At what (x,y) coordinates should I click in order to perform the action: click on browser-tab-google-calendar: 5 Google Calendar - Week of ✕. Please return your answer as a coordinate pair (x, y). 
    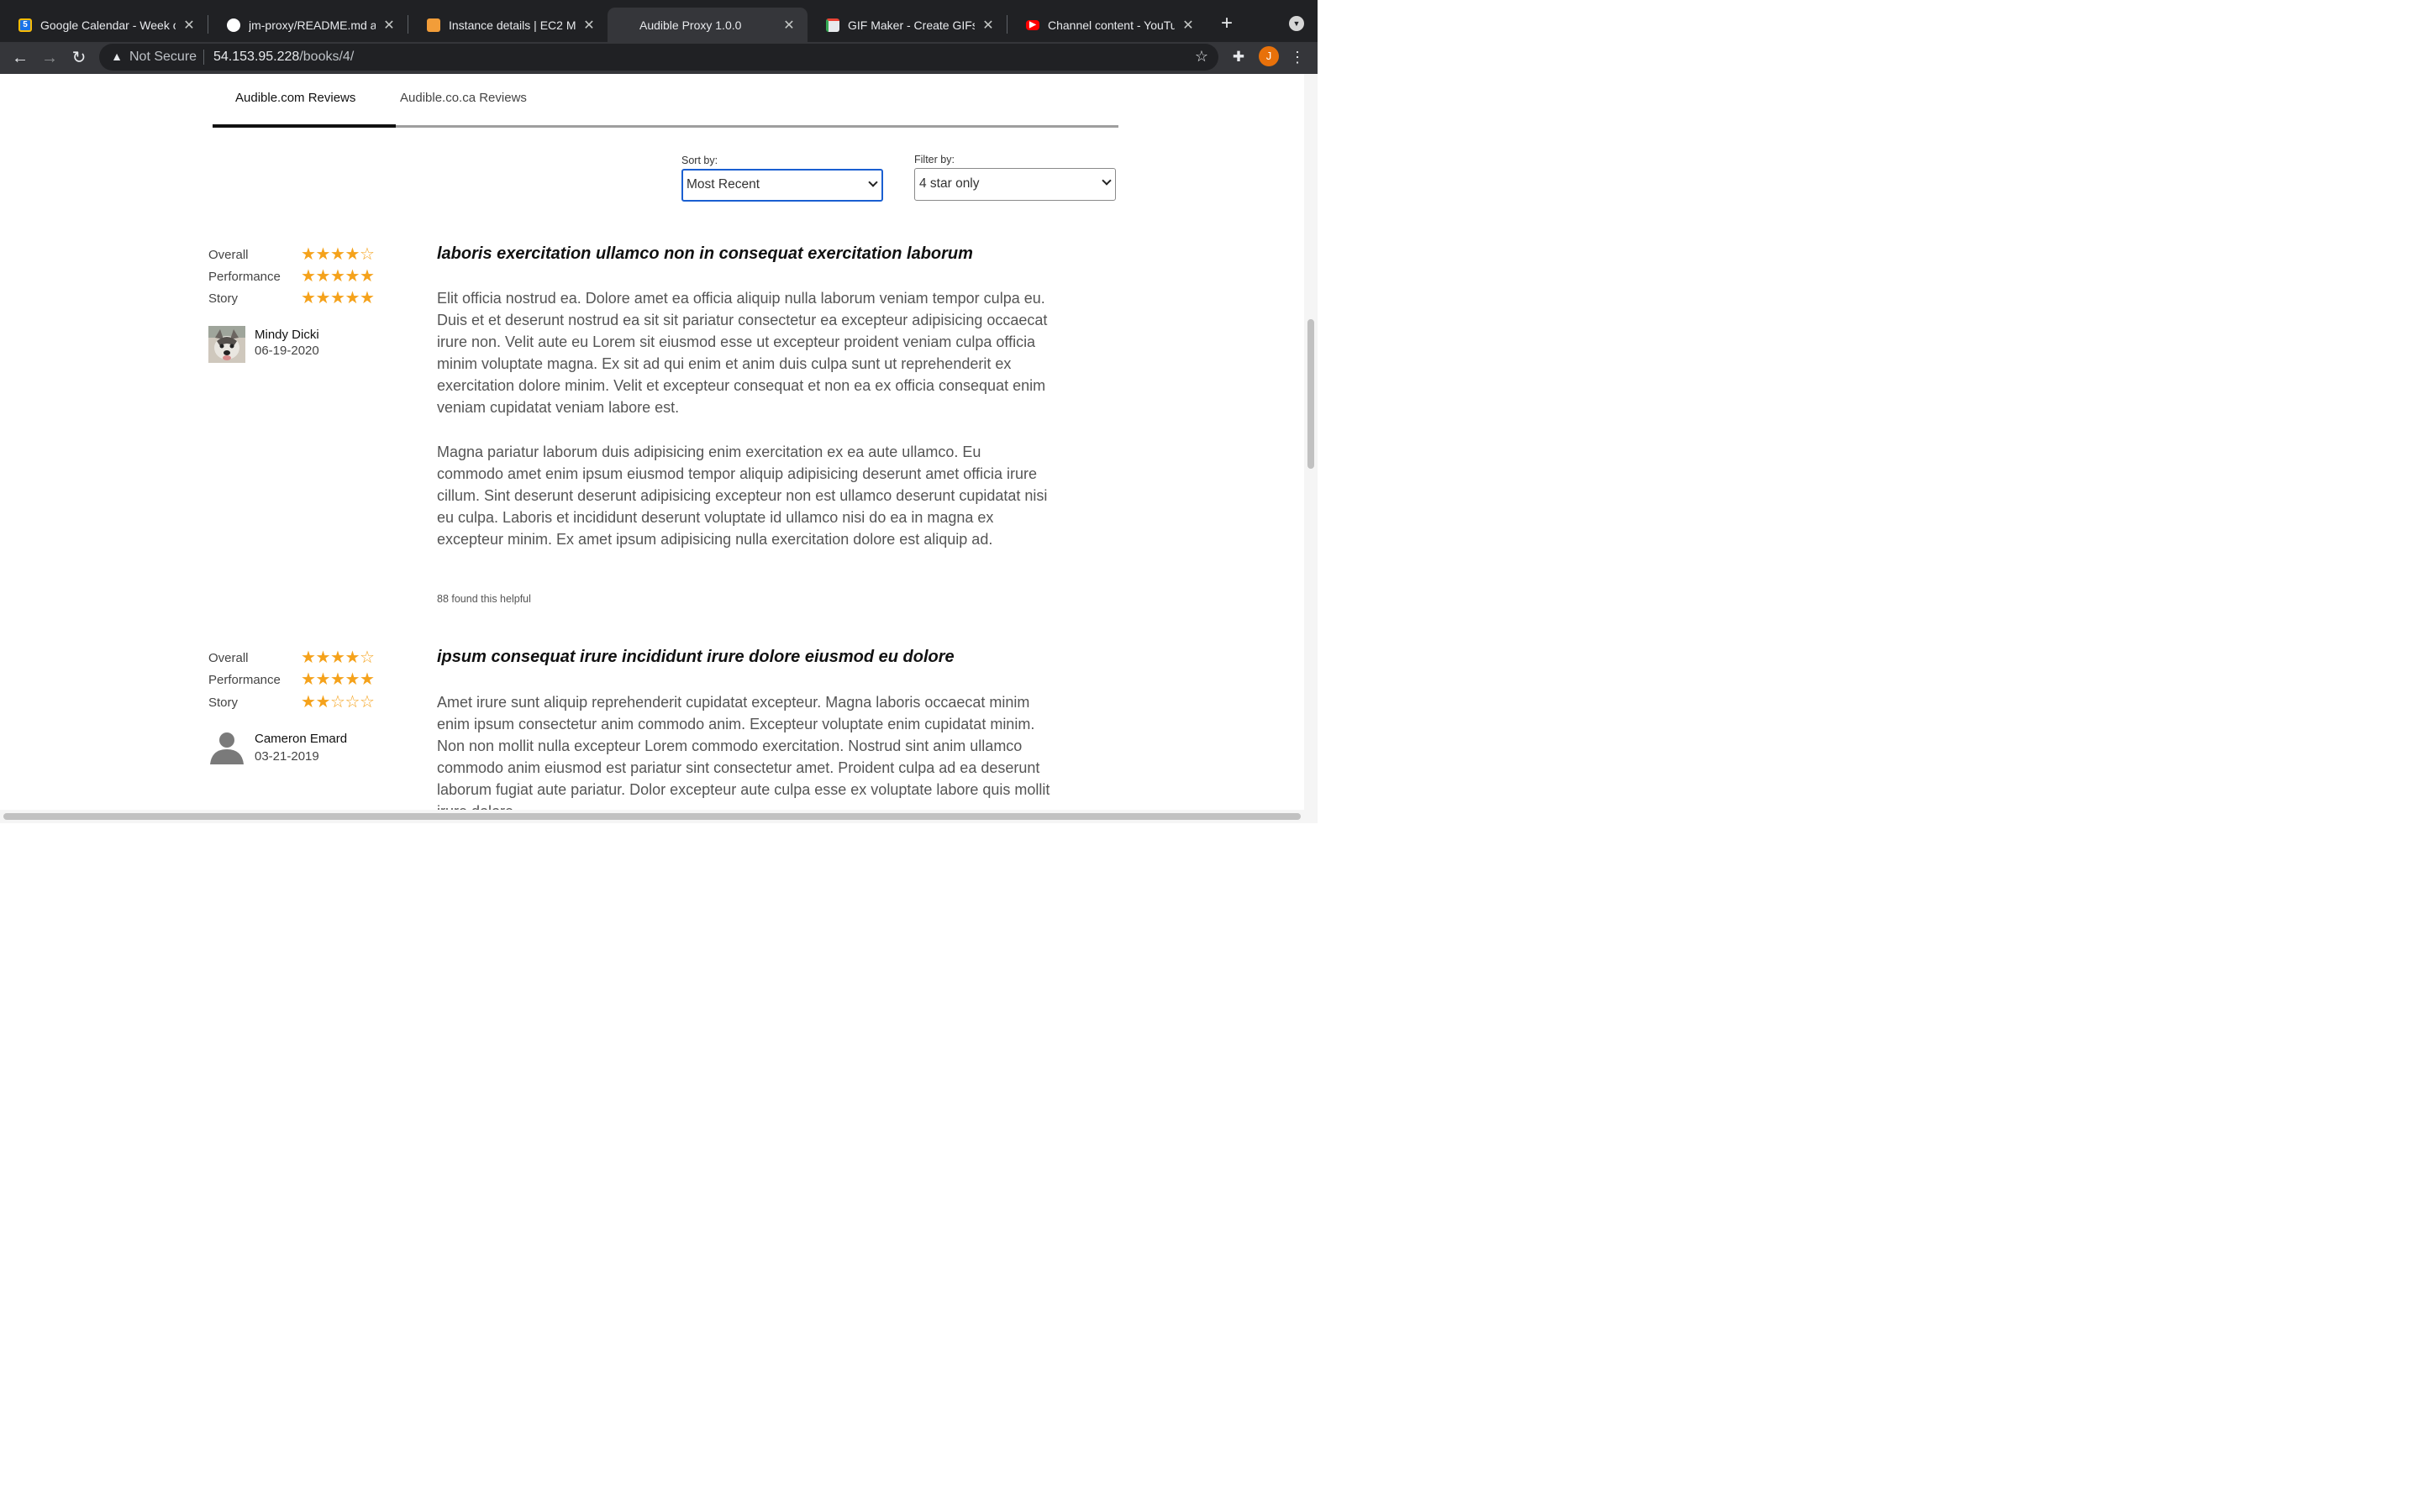
    Looking at the image, I should click on (104, 25).